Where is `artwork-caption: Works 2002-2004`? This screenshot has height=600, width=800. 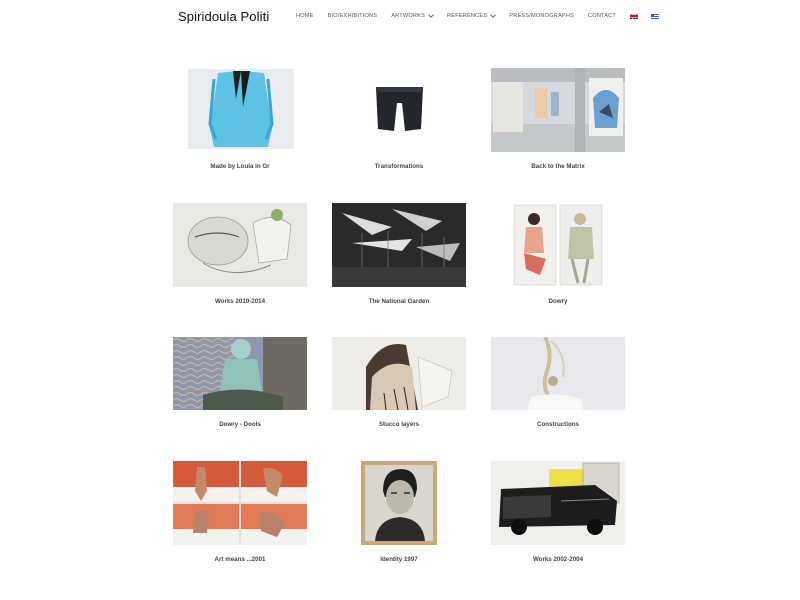
artwork-caption: Works 2002-2004 is located at coordinates (558, 559).